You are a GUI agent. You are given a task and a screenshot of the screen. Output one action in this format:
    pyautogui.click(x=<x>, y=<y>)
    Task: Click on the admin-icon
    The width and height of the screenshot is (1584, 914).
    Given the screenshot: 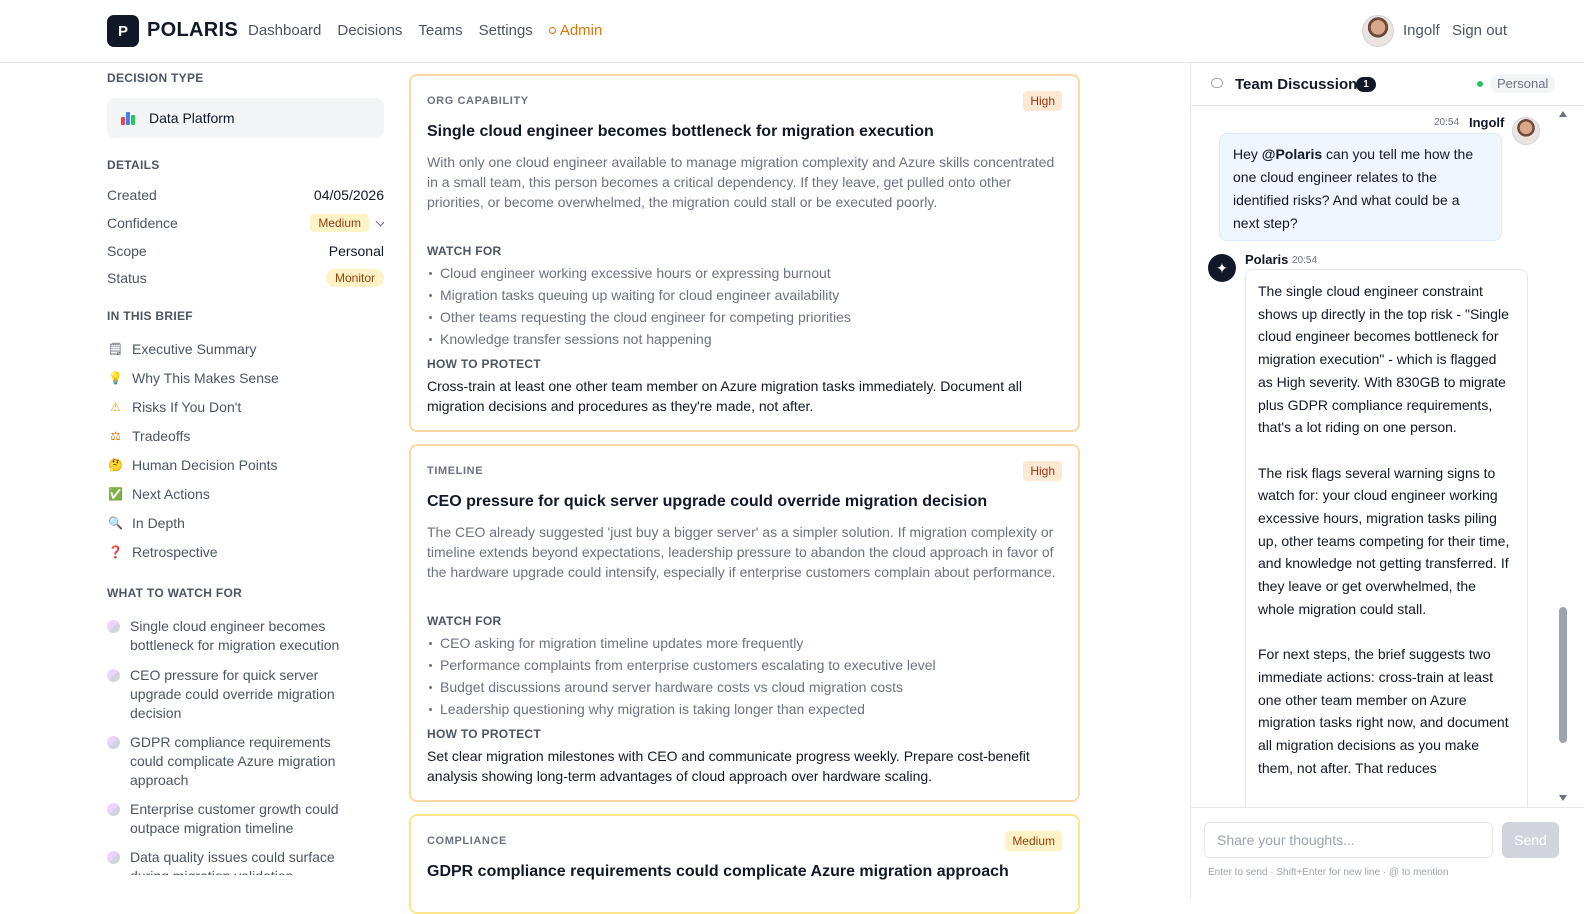 What is the action you would take?
    pyautogui.click(x=552, y=30)
    